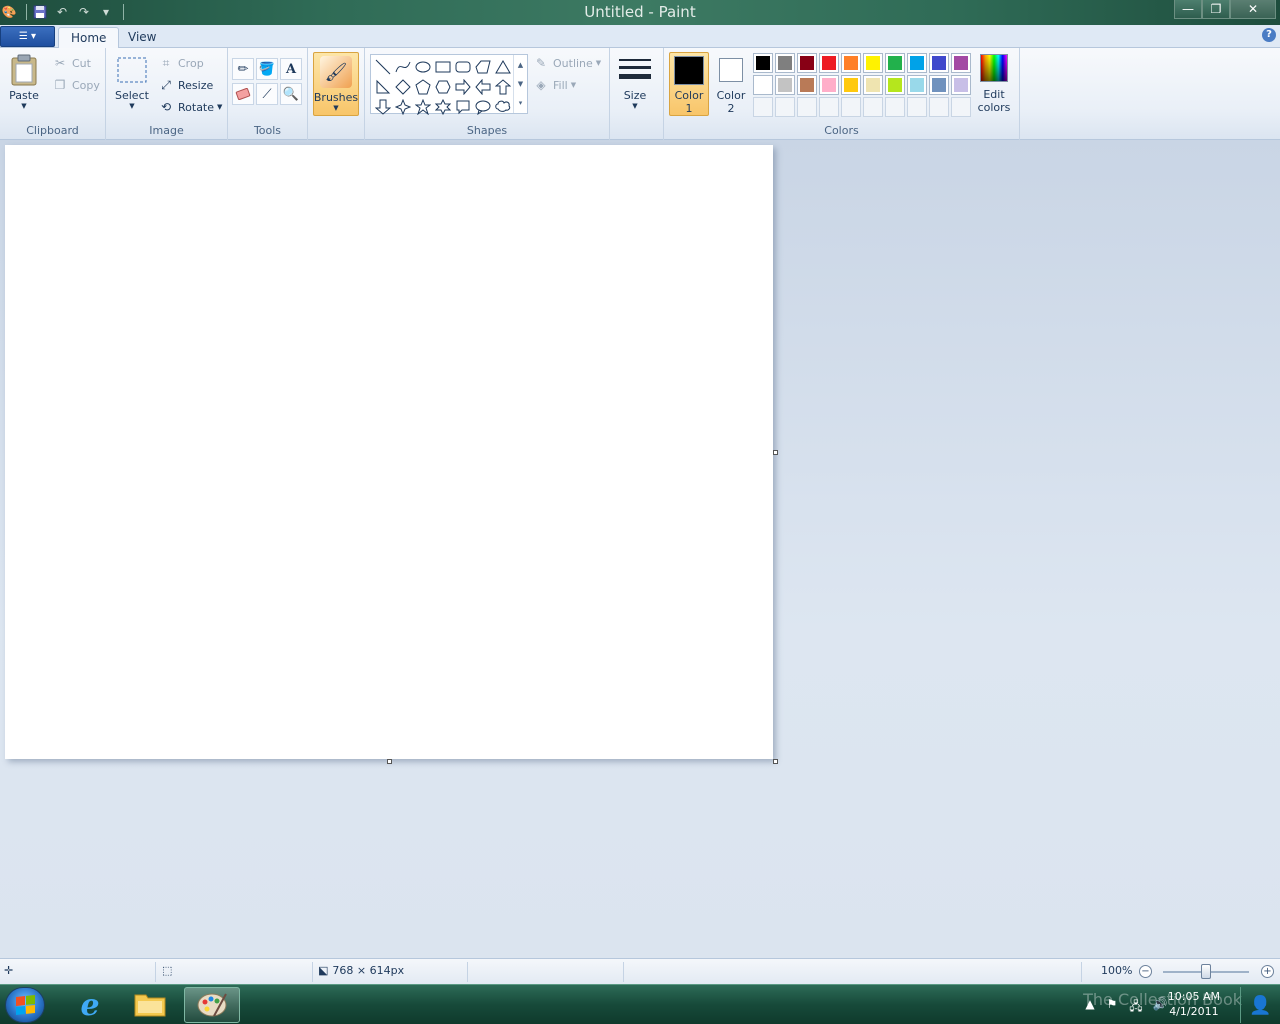 This screenshot has height=1024, width=1280. Describe the element at coordinates (291, 69) in the screenshot. I see `text-tool-icon: A` at that location.